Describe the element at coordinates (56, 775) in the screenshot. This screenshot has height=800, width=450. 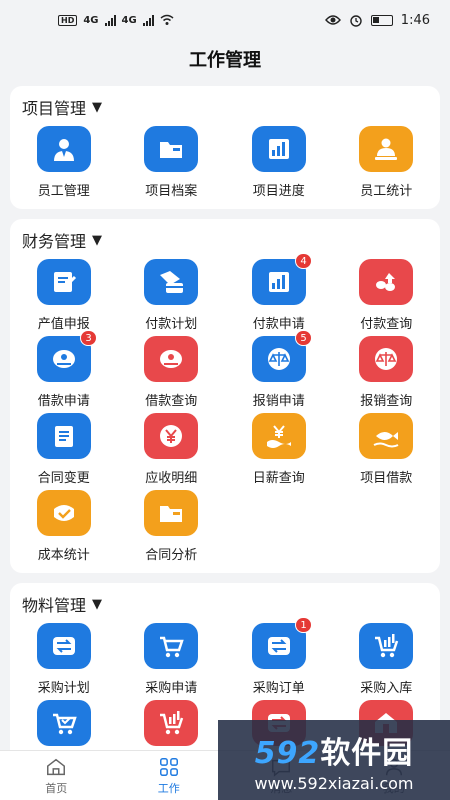
I see `tab-home: 首页` at that location.